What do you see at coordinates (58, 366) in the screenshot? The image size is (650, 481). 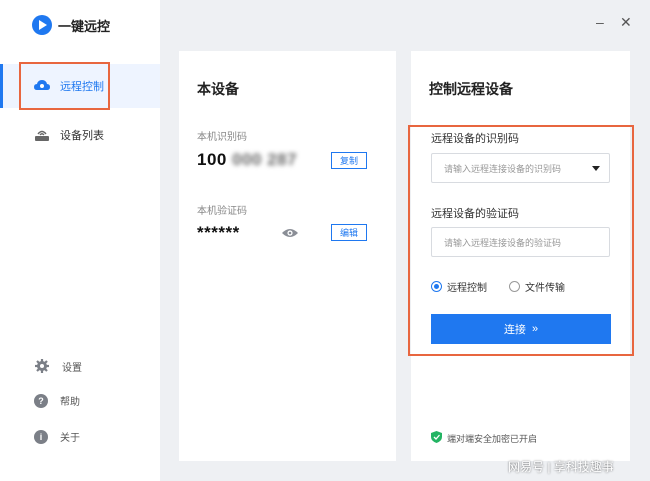 I see `sidebar-item-settings: 设置` at bounding box center [58, 366].